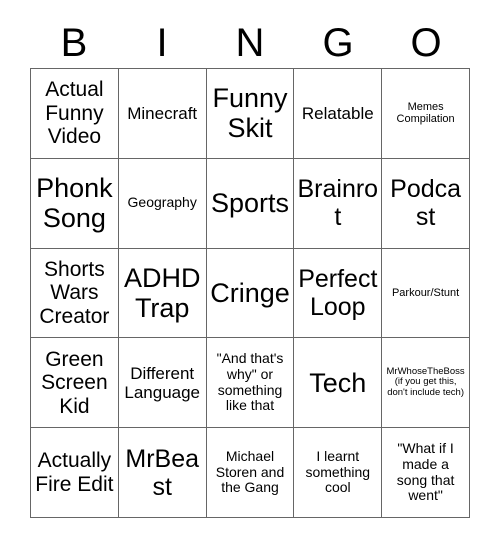  I want to click on header-letter-g: G, so click(338, 43).